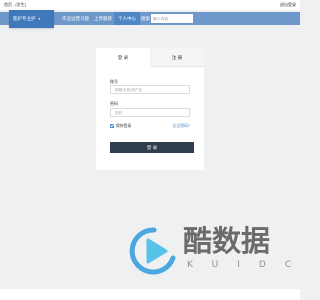  Describe the element at coordinates (127, 18) in the screenshot. I see `nav-item-profile: 个人中心` at that location.